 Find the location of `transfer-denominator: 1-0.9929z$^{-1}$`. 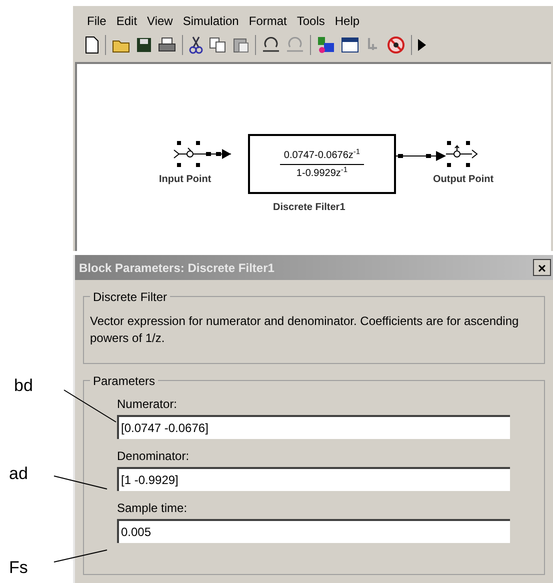

transfer-denominator: 1-0.9929z$^{-1}$ is located at coordinates (322, 172).